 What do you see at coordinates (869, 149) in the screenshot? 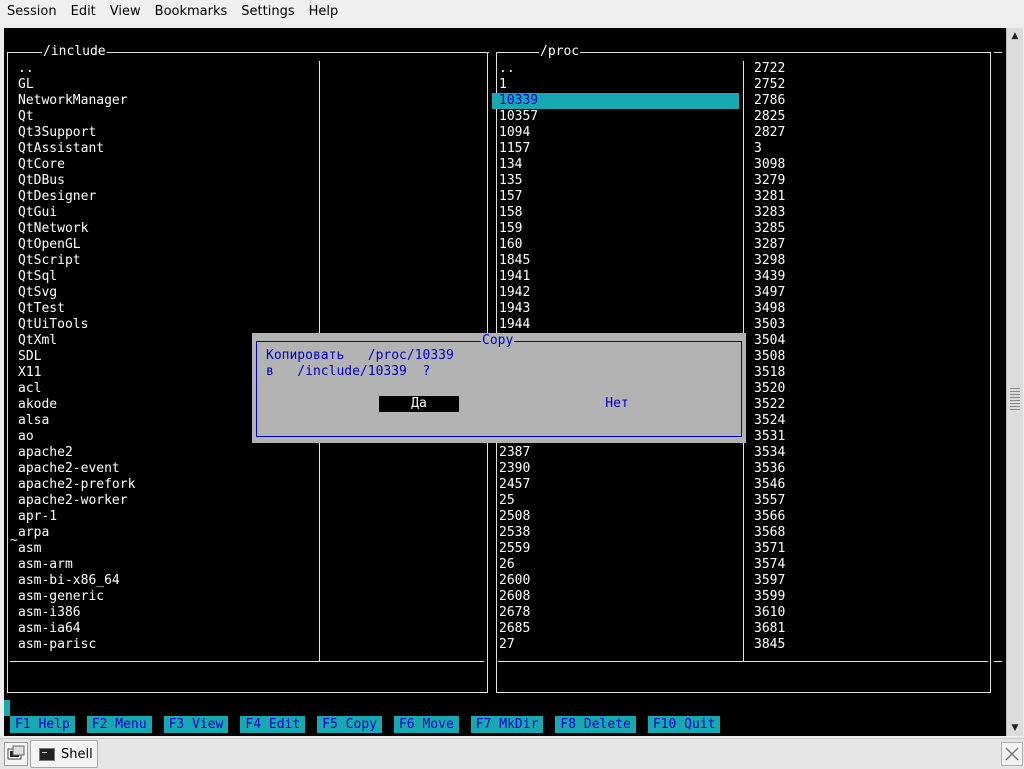
I see `right-file-row: 3` at bounding box center [869, 149].